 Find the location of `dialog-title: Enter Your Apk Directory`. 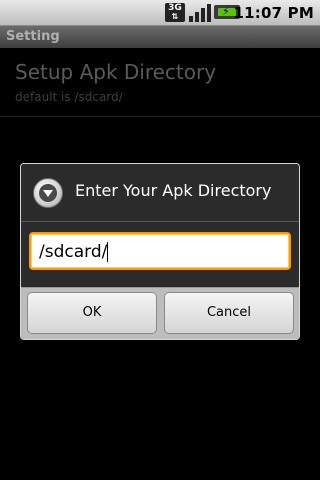

dialog-title: Enter Your Apk Directory is located at coordinates (173, 190).